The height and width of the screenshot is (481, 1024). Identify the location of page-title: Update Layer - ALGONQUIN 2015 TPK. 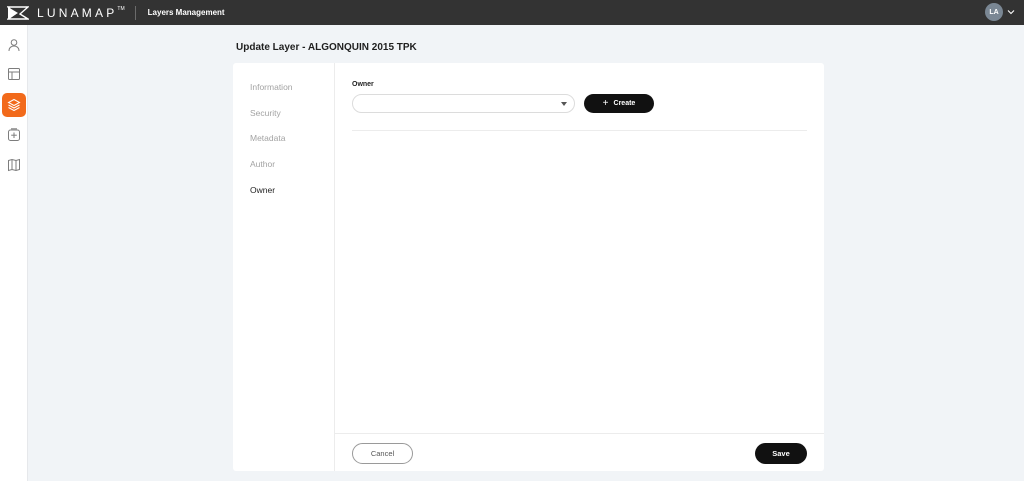
(326, 47).